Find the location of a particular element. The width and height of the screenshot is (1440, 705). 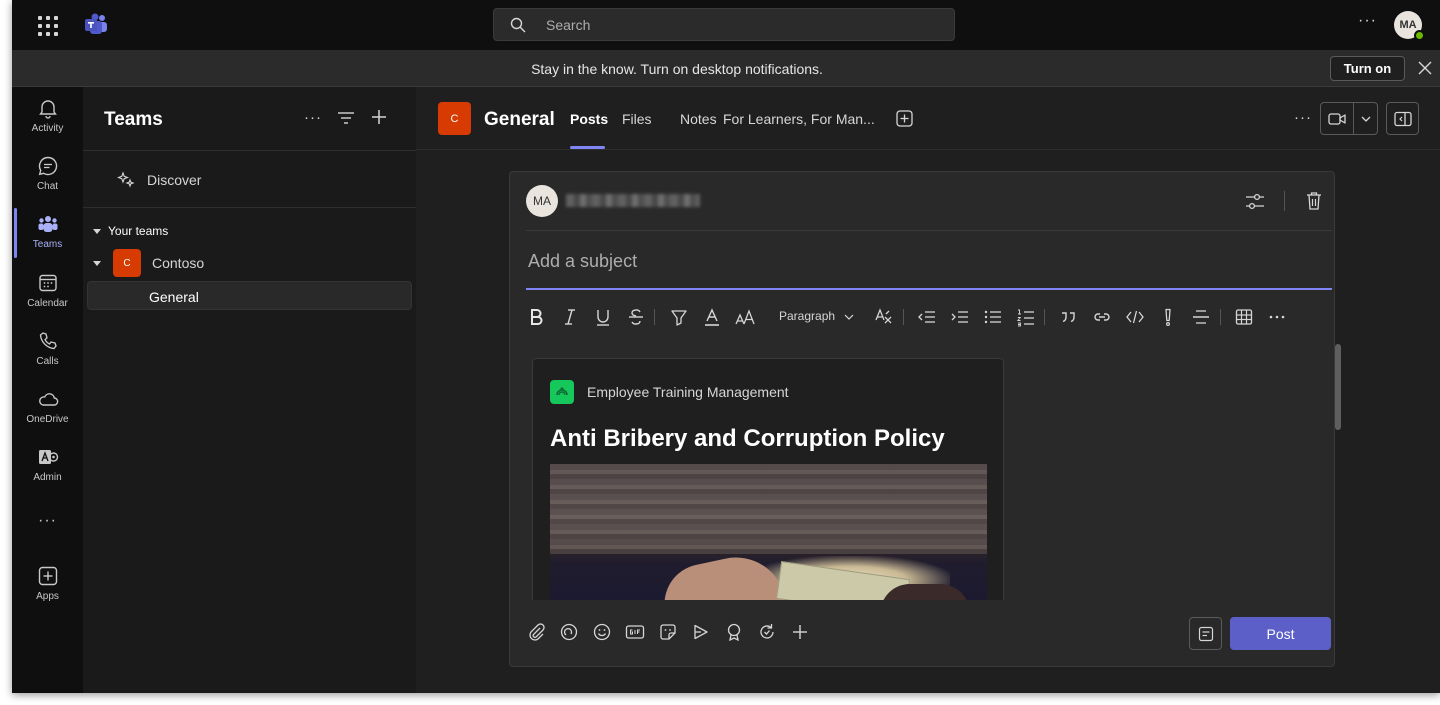

tab-posts: Posts is located at coordinates (589, 119).